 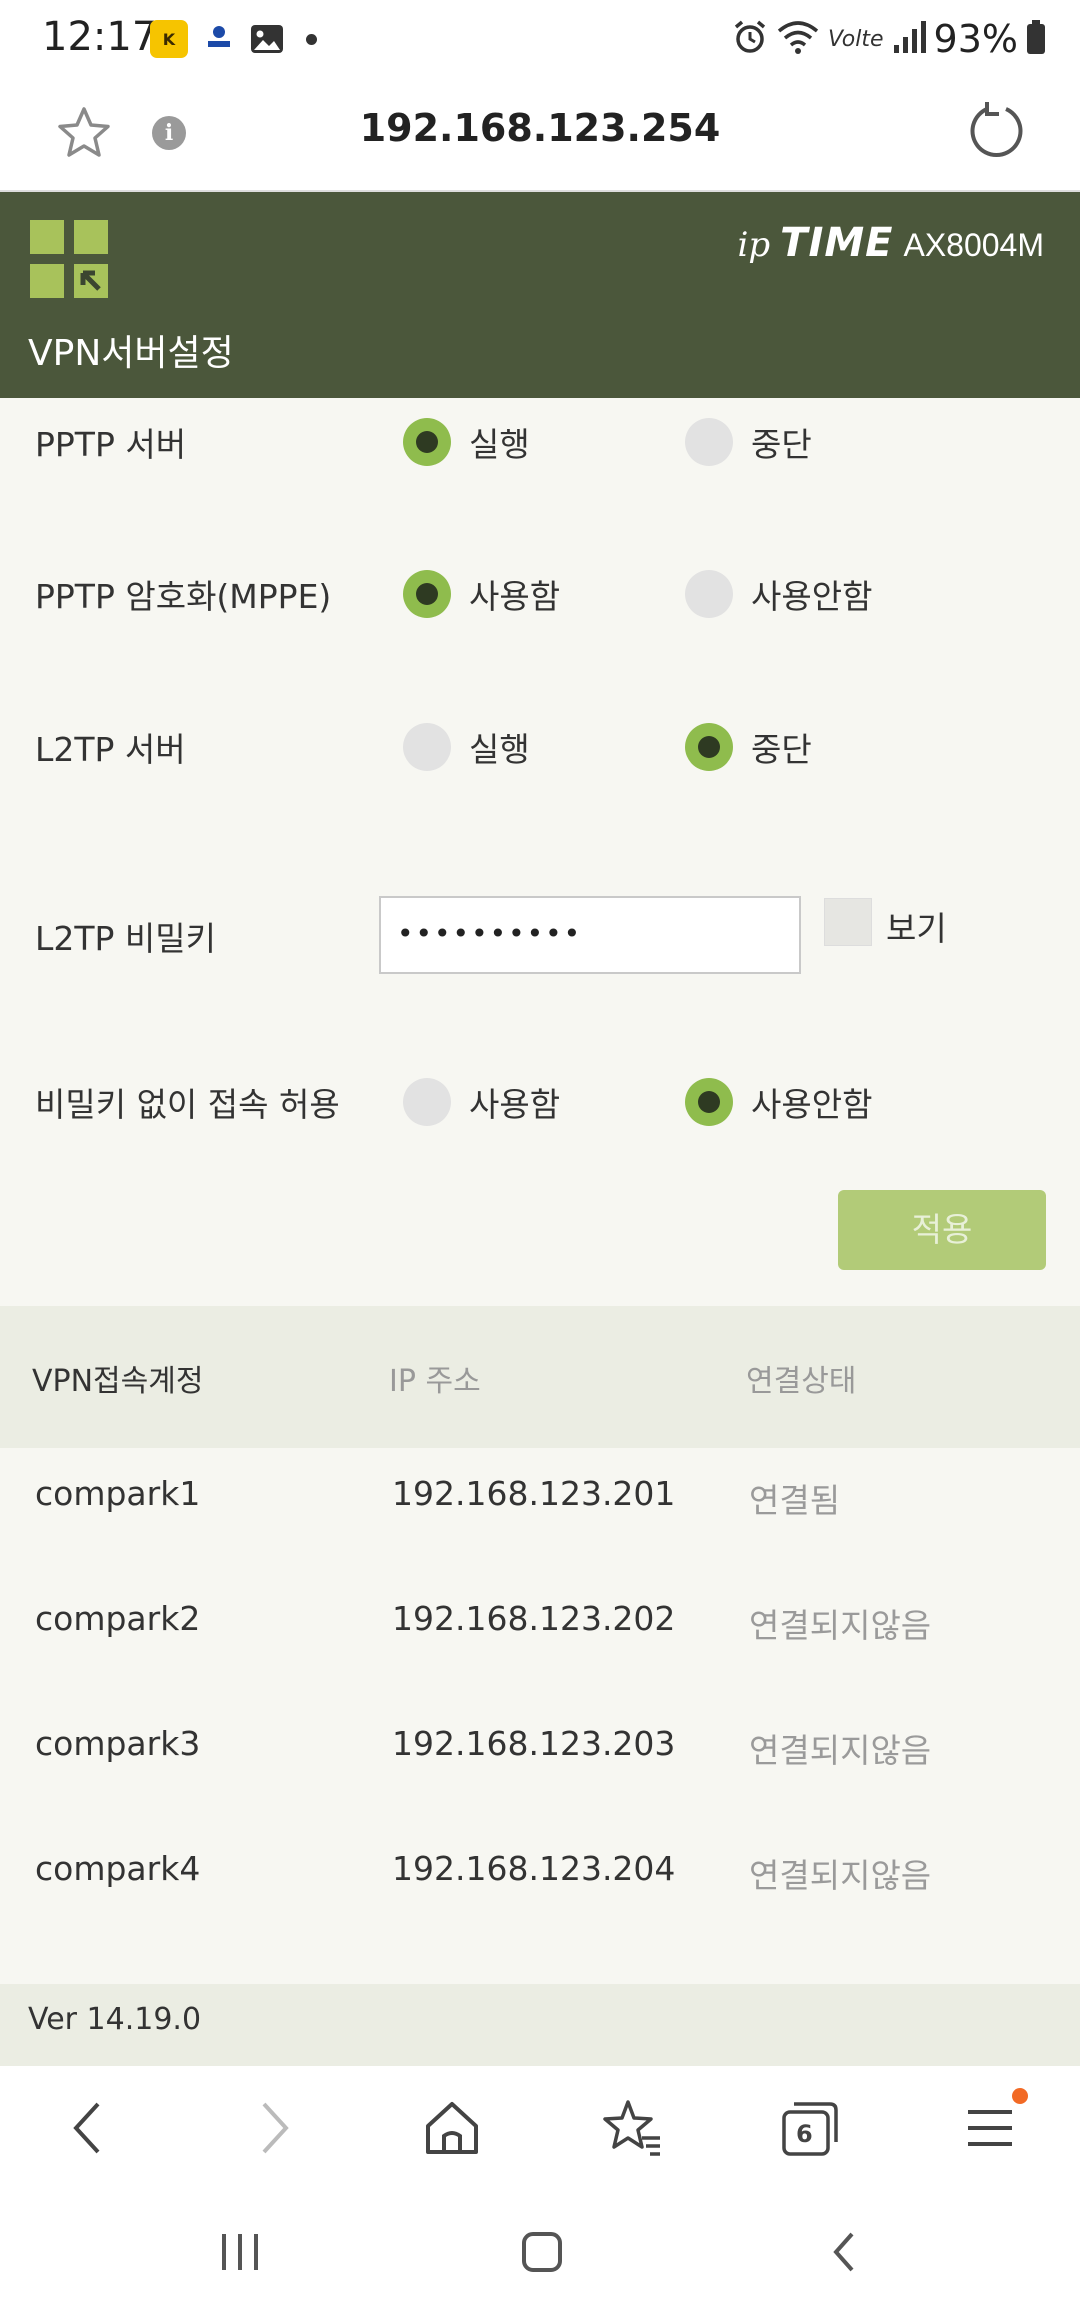 What do you see at coordinates (90, 2128) in the screenshot?
I see `back-icon` at bounding box center [90, 2128].